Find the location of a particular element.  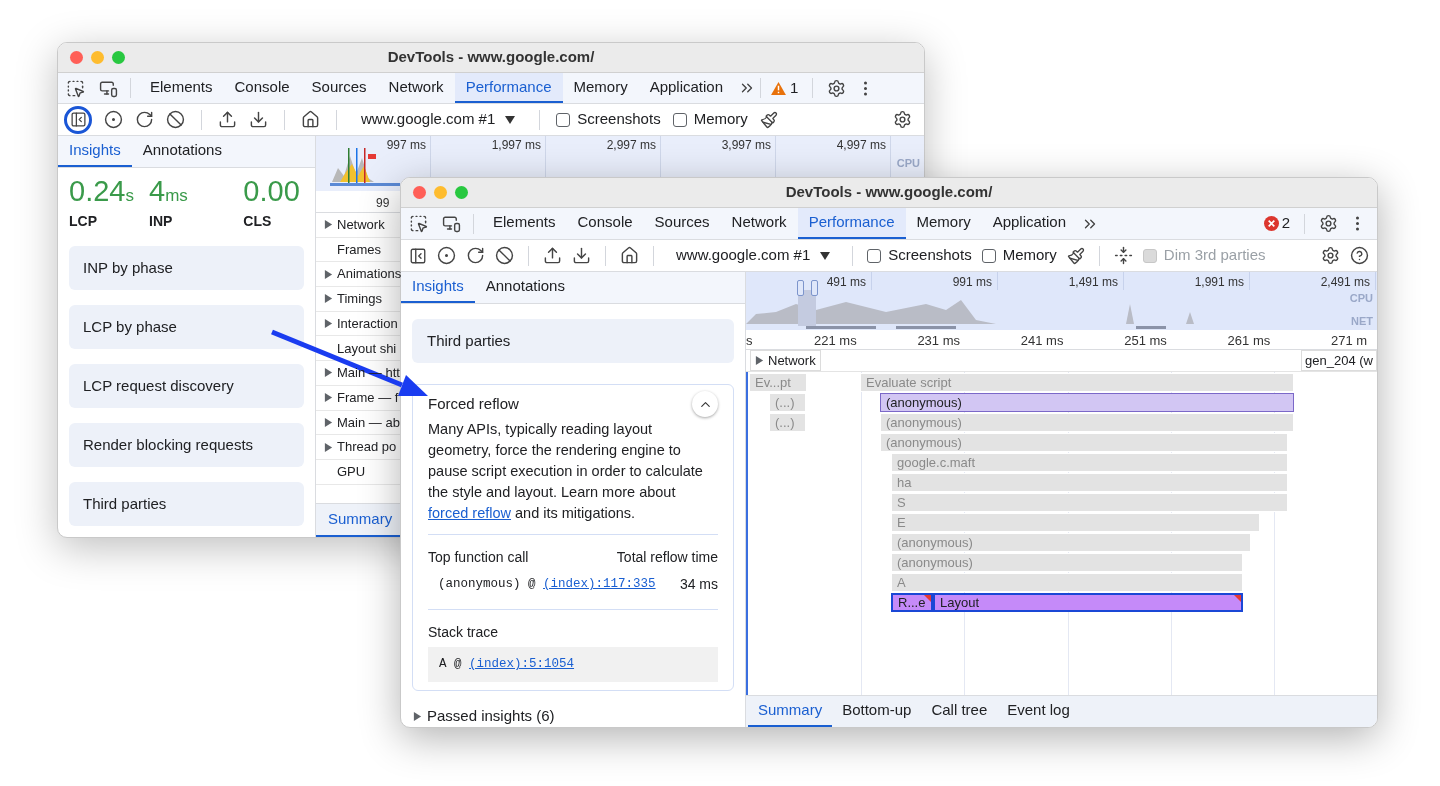

metric-label: LCP is located at coordinates (83, 221).